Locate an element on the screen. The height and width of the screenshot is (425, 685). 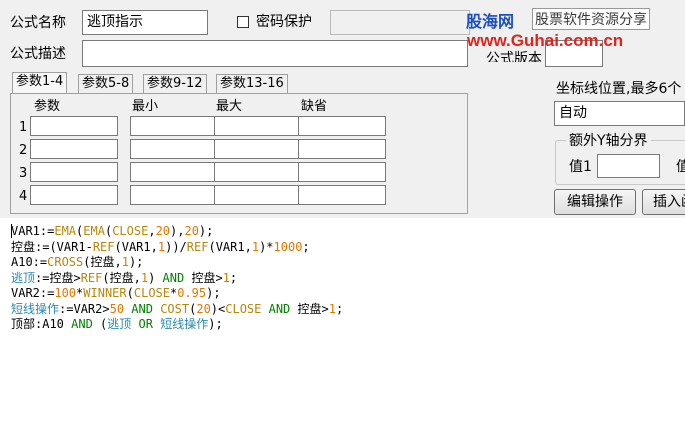
param-4-min-input is located at coordinates (174, 195).